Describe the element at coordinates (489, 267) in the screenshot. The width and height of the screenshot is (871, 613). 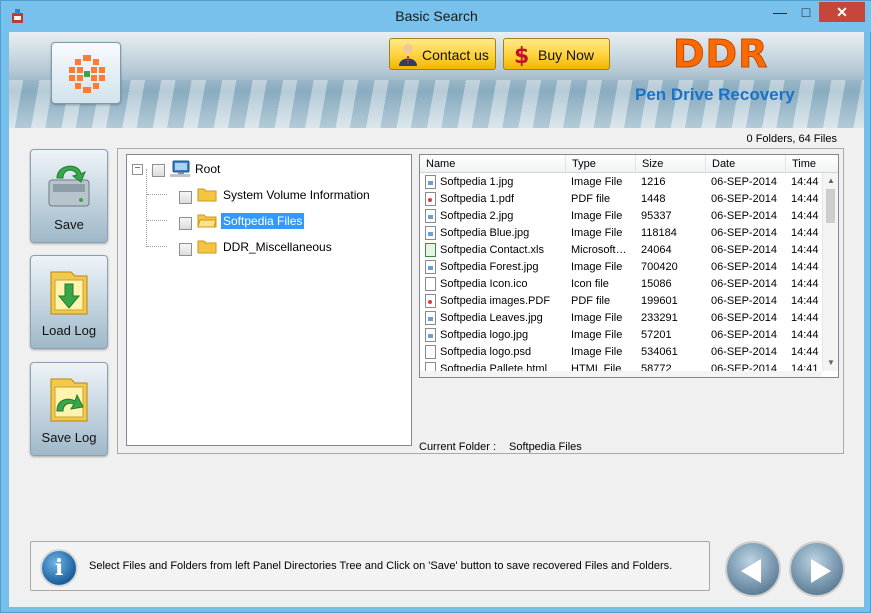
I see `file-name-cell: Softpedia Forest.jpg` at that location.